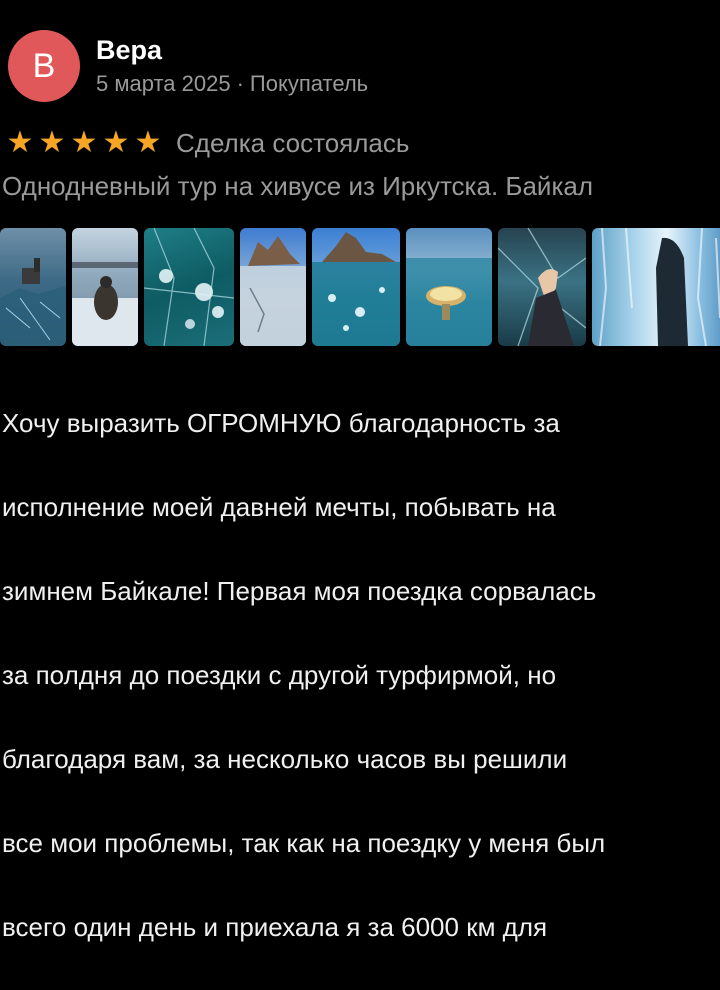 The image size is (720, 990). I want to click on photo-hand-over-ice, so click(542, 287).